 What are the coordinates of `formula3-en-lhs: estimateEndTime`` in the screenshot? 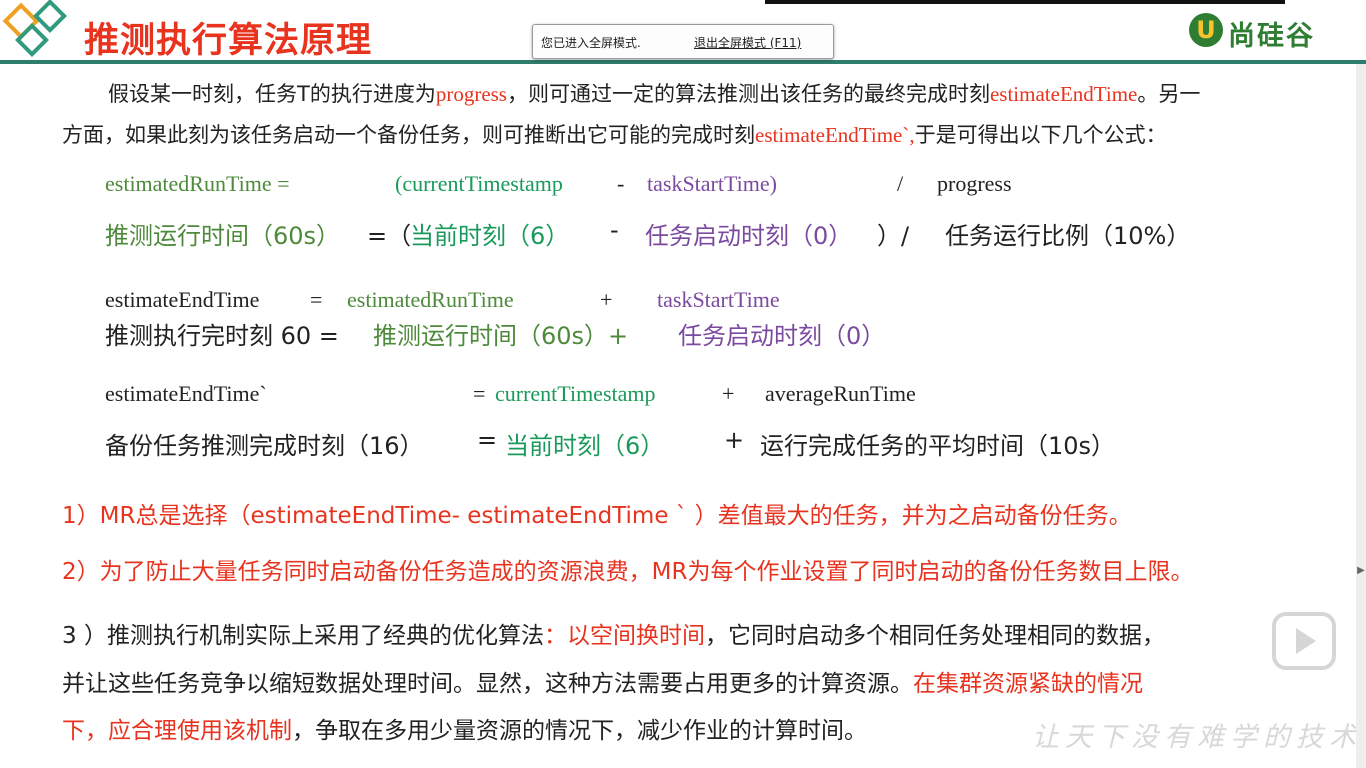 It's located at (186, 393).